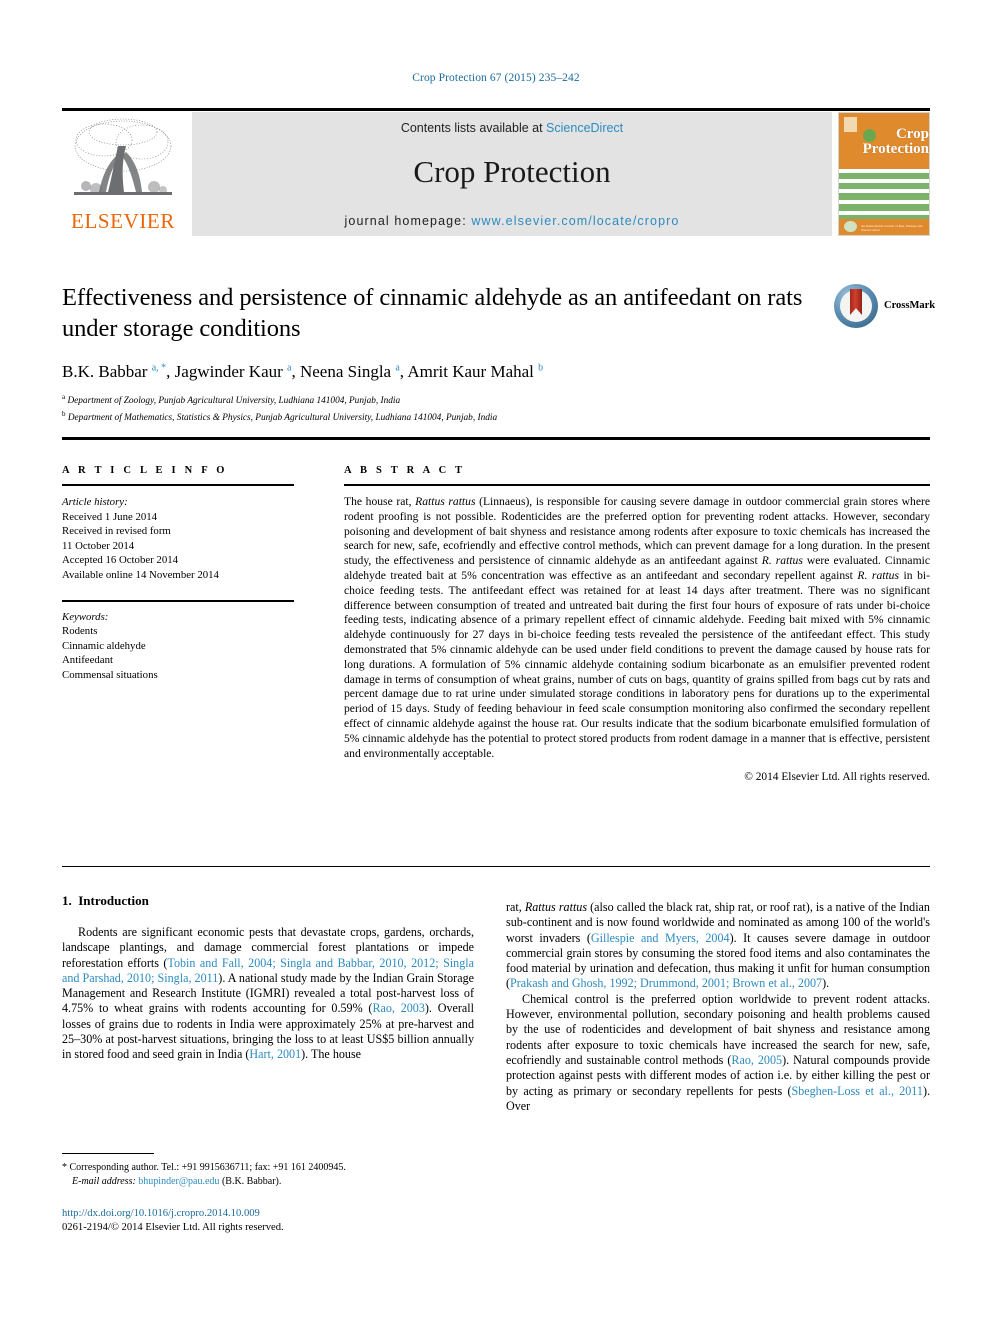  What do you see at coordinates (895, 149) in the screenshot?
I see `cover-title-line2: Protection` at bounding box center [895, 149].